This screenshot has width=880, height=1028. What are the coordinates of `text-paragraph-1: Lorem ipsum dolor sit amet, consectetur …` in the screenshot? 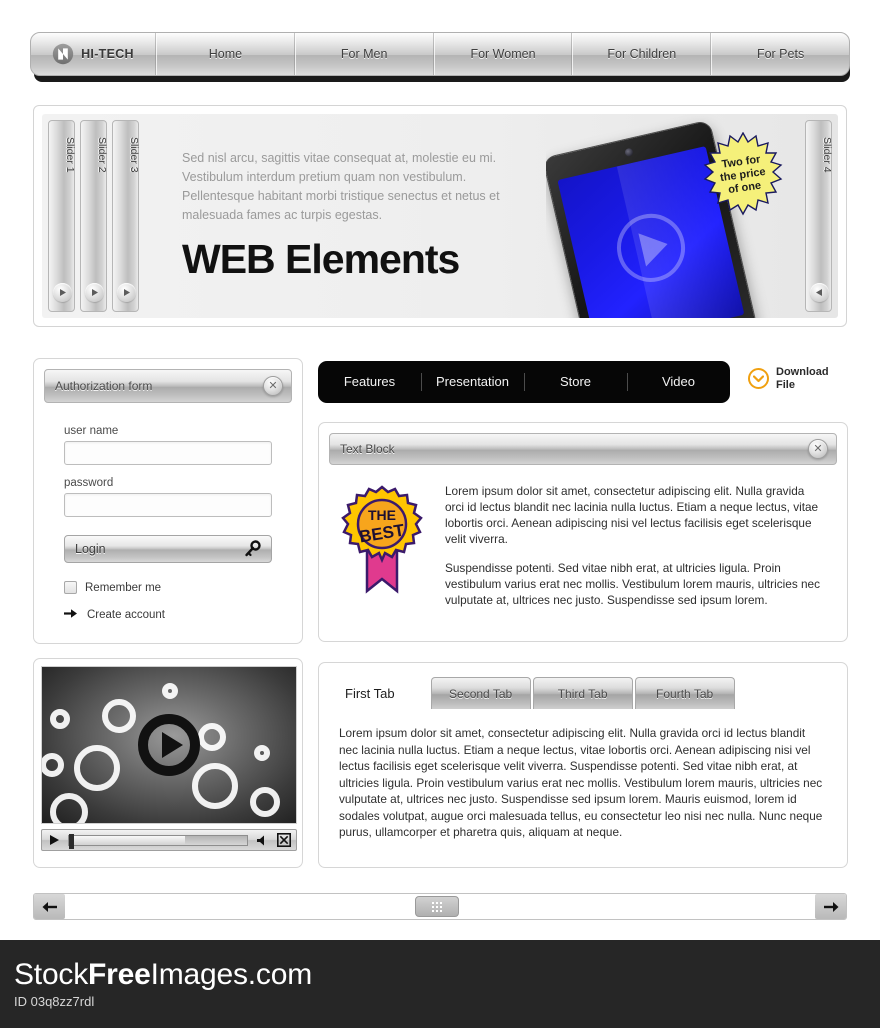 It's located at (632, 515).